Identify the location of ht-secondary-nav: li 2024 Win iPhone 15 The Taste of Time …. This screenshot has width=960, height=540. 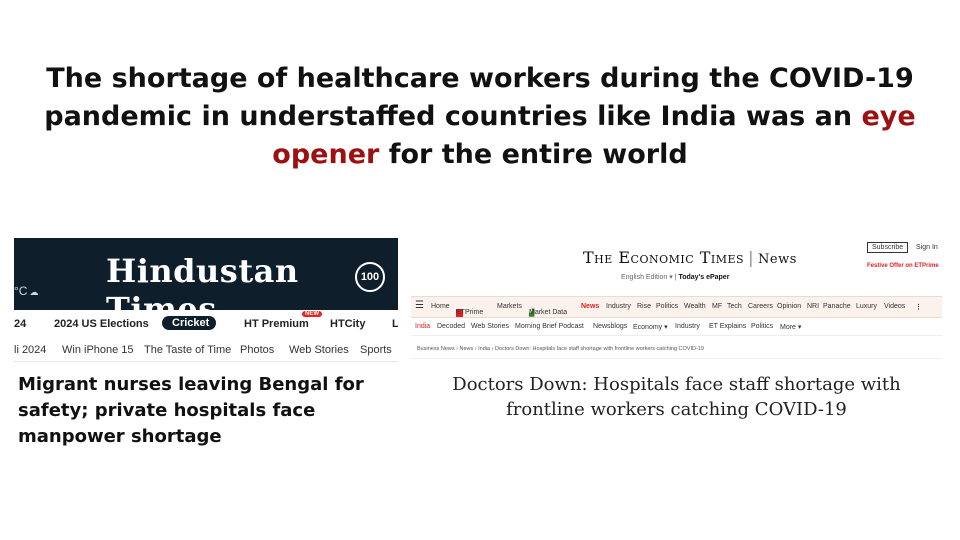
(206, 351).